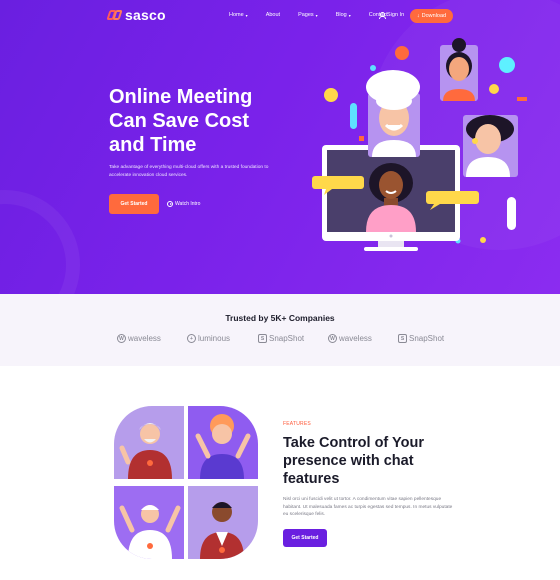 This screenshot has width=560, height=580. I want to click on company-name: luminous, so click(214, 338).